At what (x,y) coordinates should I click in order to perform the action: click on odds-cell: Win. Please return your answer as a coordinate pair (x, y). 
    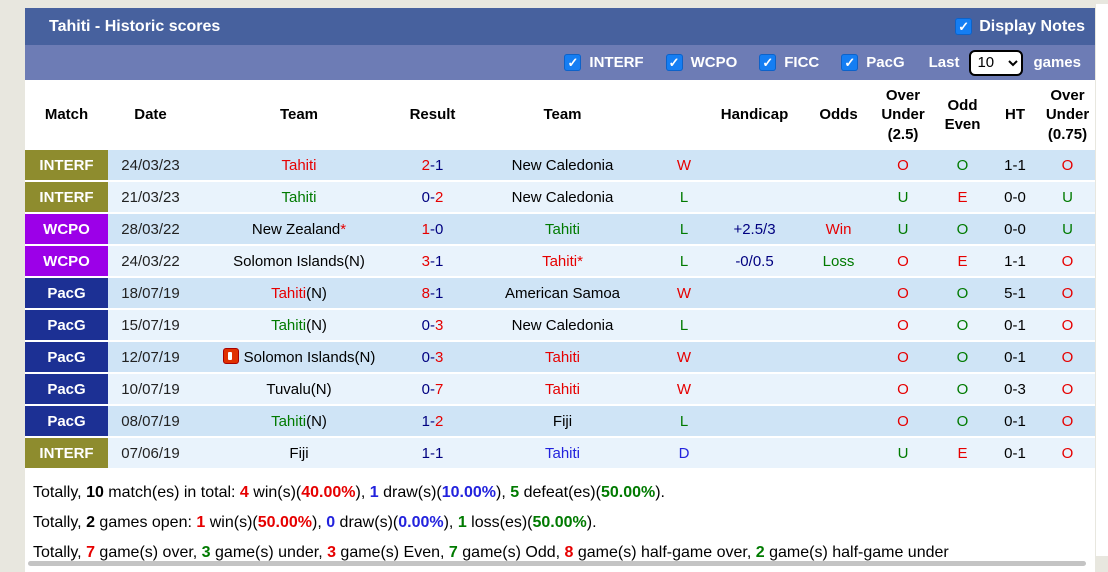
    Looking at the image, I should click on (838, 230).